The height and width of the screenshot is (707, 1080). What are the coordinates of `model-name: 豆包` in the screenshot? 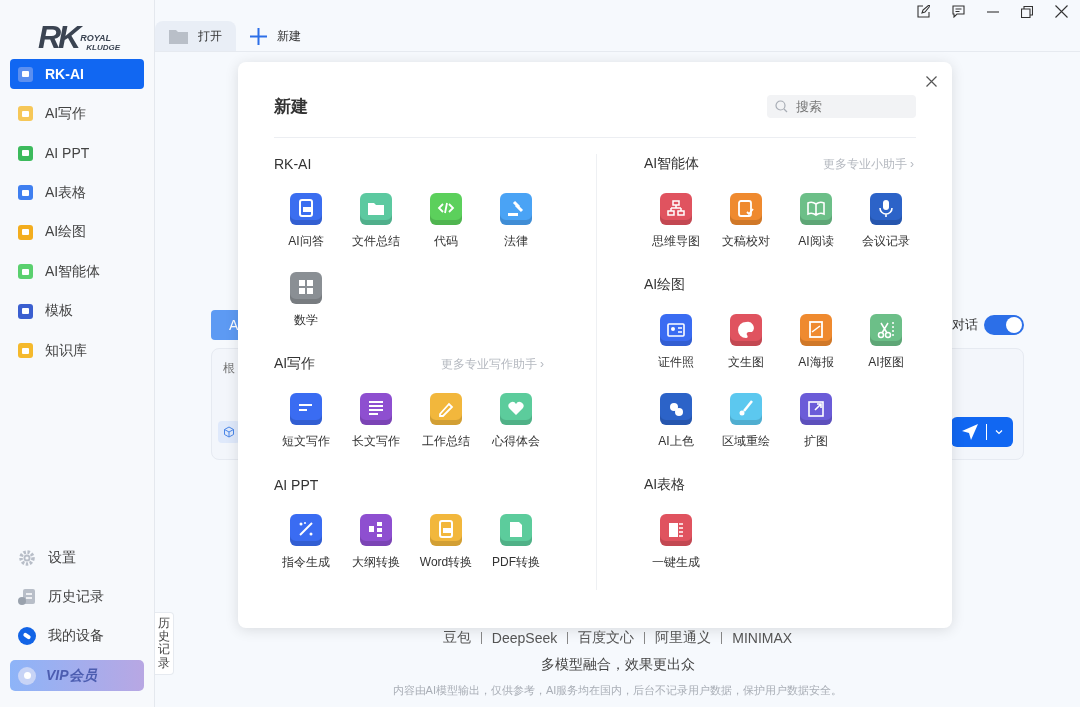 It's located at (456, 638).